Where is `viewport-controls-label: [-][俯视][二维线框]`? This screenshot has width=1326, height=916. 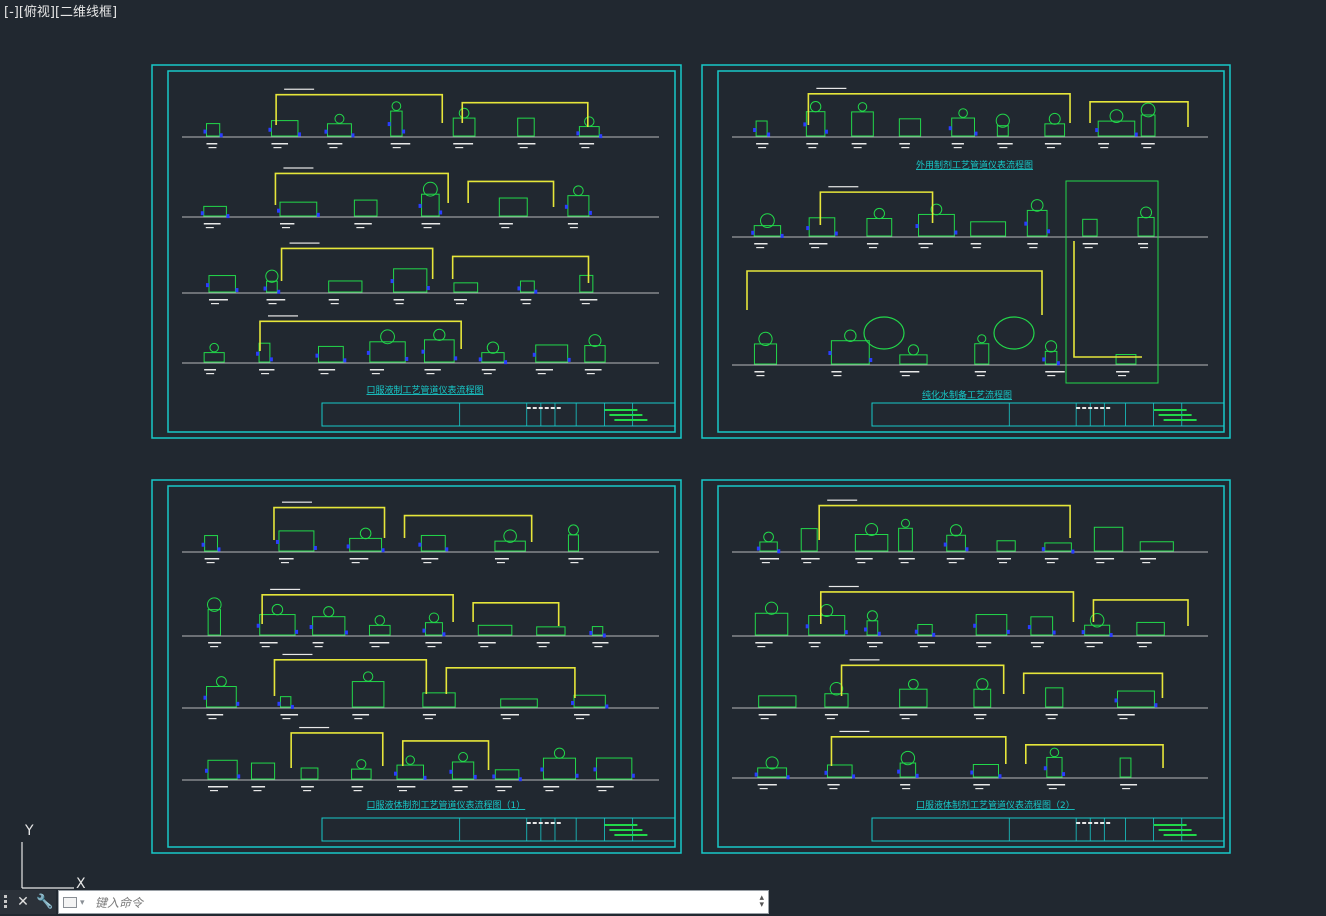
viewport-controls-label: [-][俯视][二维线框] is located at coordinates (60, 12).